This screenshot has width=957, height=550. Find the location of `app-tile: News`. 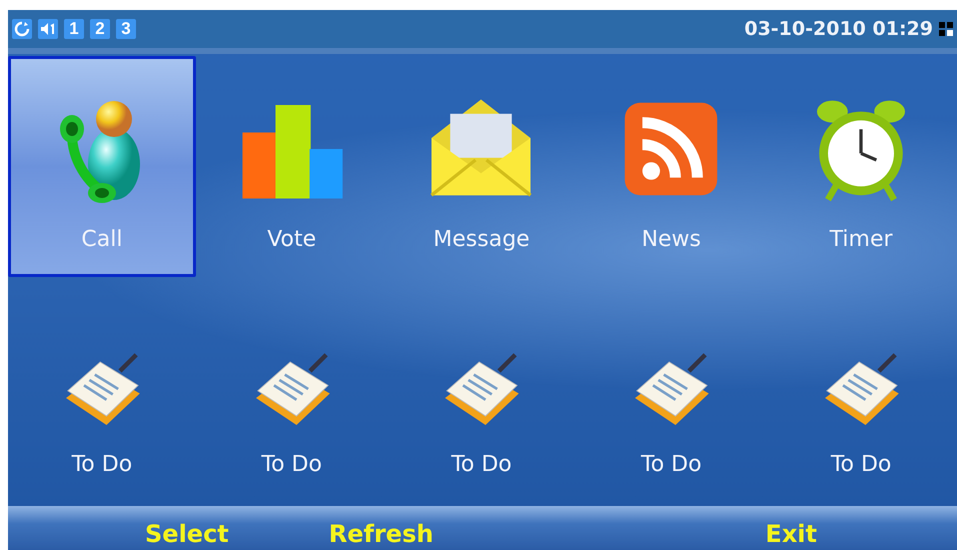

app-tile: News is located at coordinates (671, 166).